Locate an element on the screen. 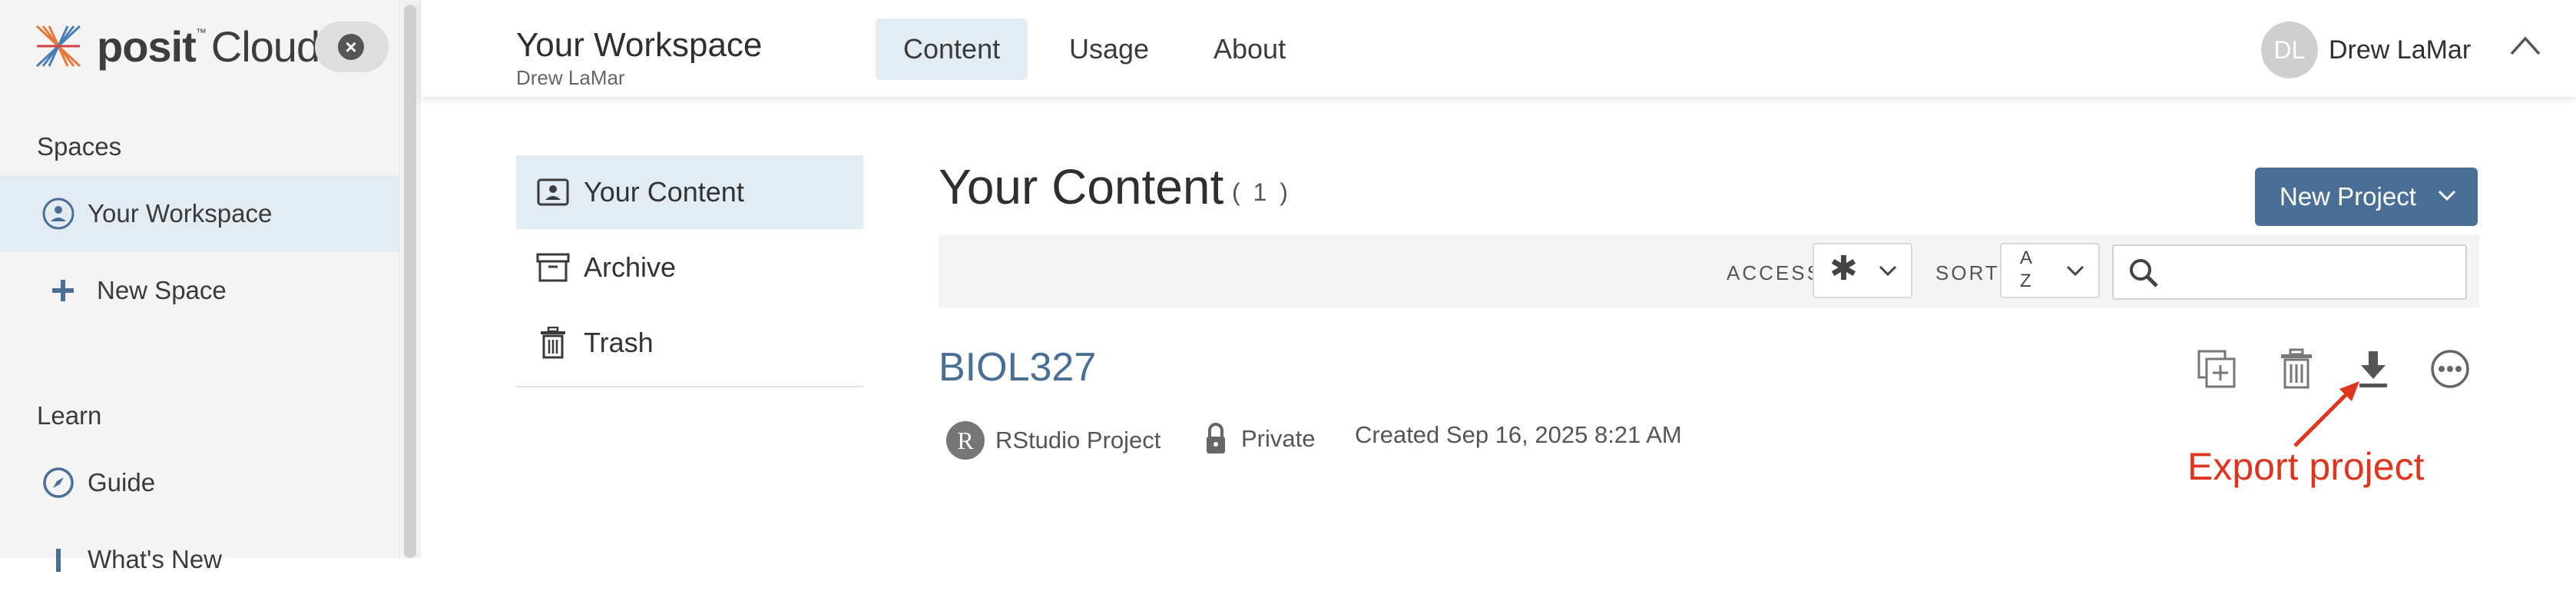  search-box is located at coordinates (2289, 272).